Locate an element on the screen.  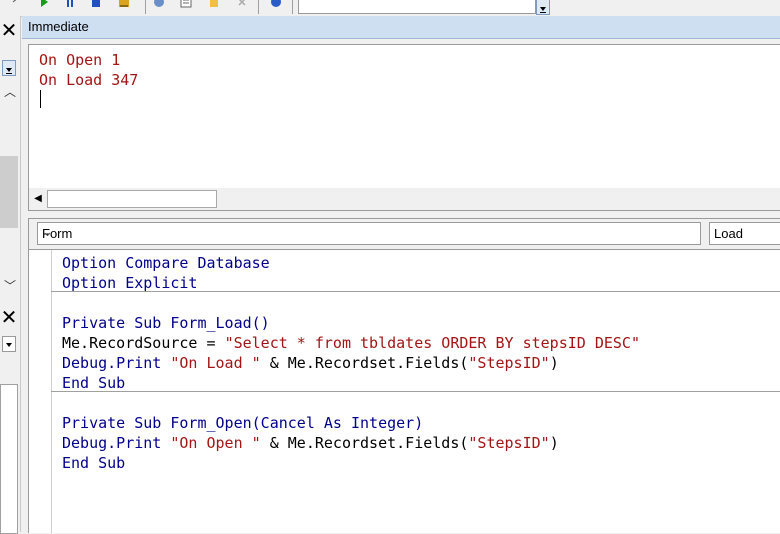
chevron-down-icon: ⌄ is located at coordinates (369, 233).